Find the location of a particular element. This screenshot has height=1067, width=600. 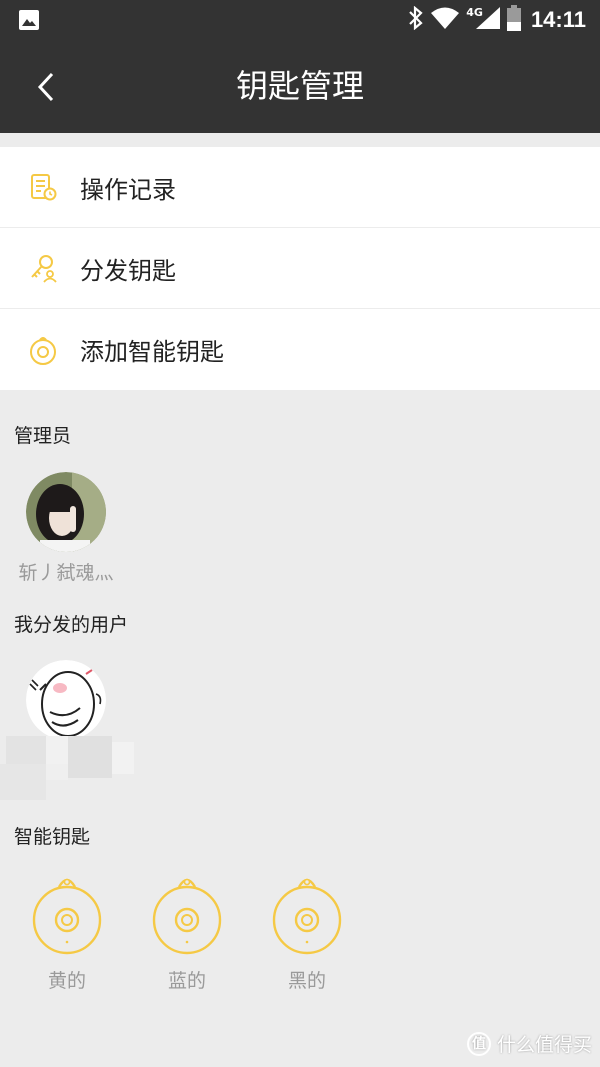

app-bar: 钥匙管理 is located at coordinates (300, 86).